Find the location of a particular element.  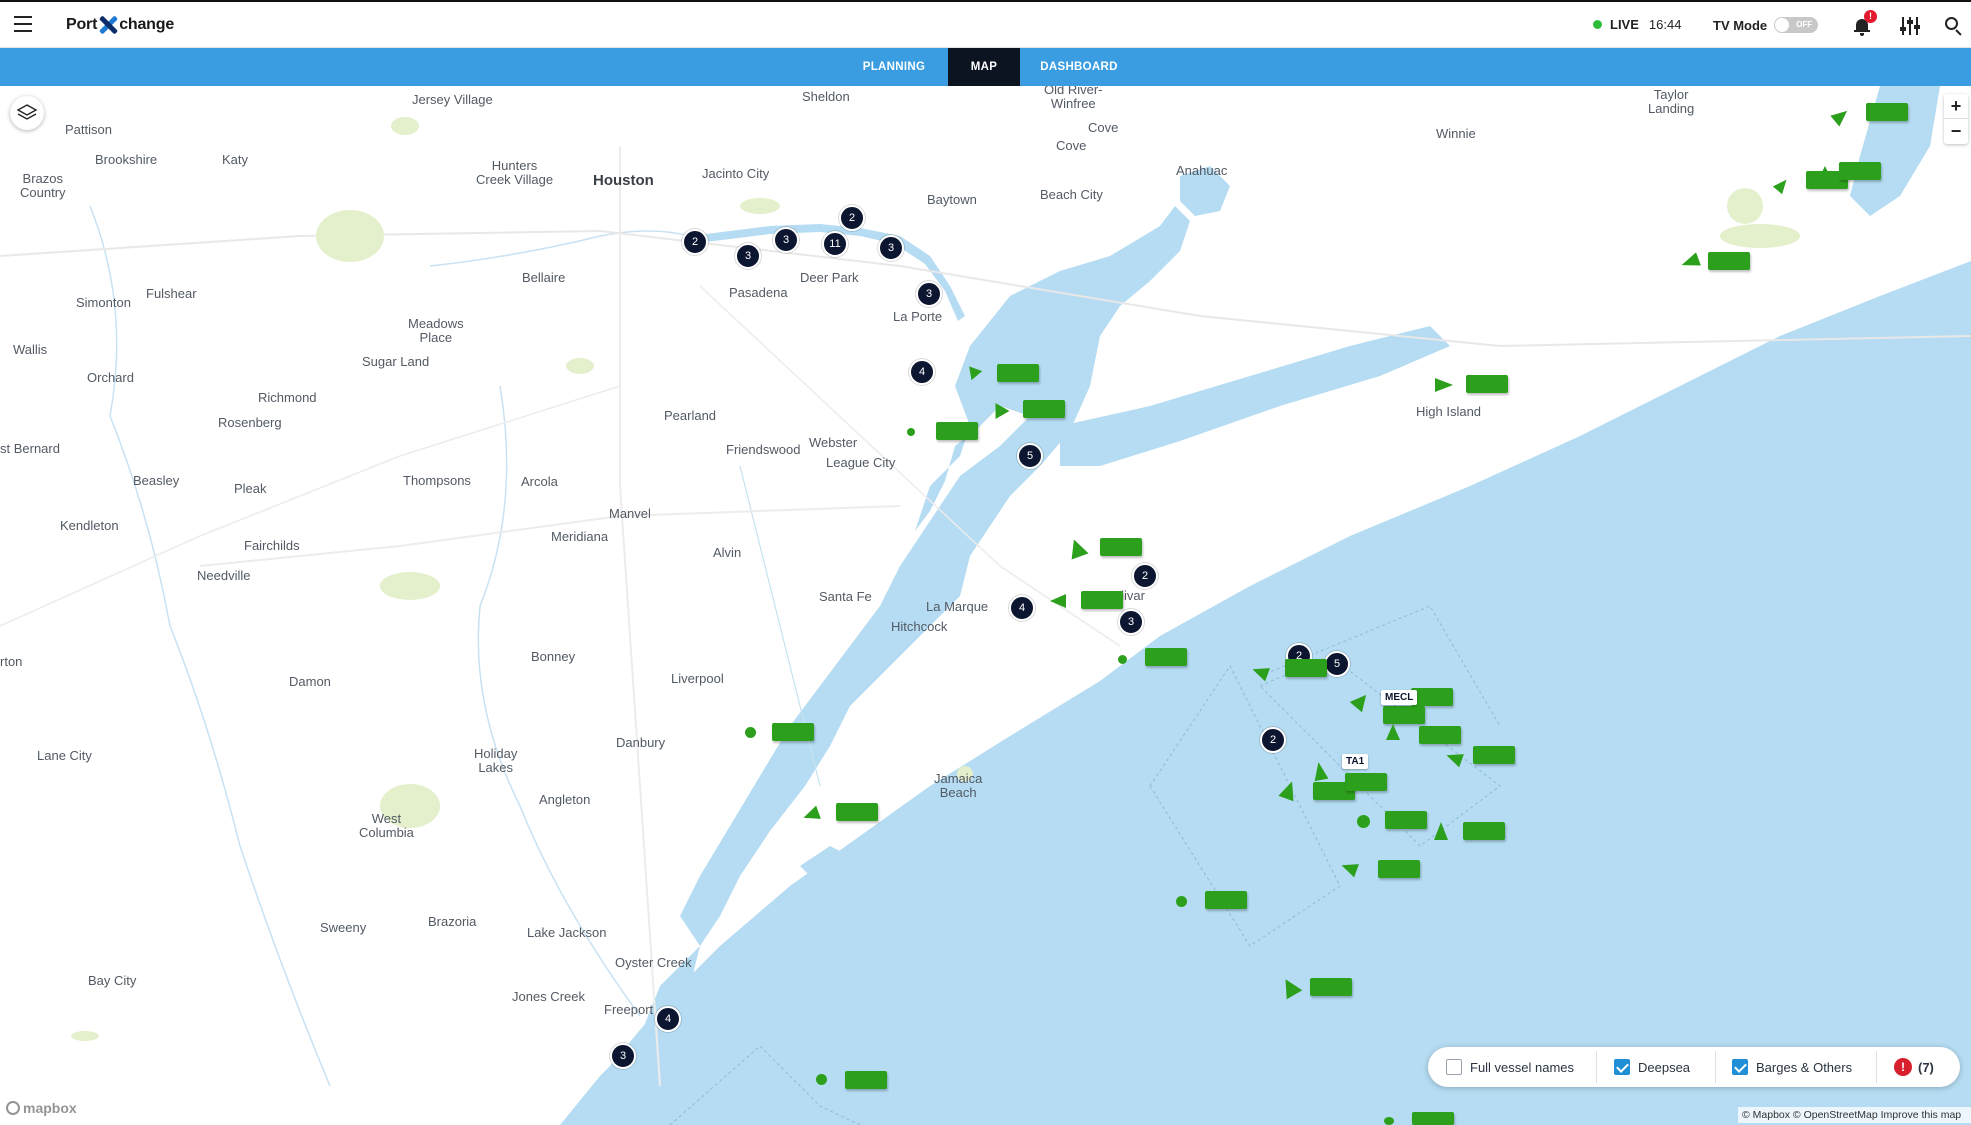

place-label: Holiday Lakes is located at coordinates (496, 760).